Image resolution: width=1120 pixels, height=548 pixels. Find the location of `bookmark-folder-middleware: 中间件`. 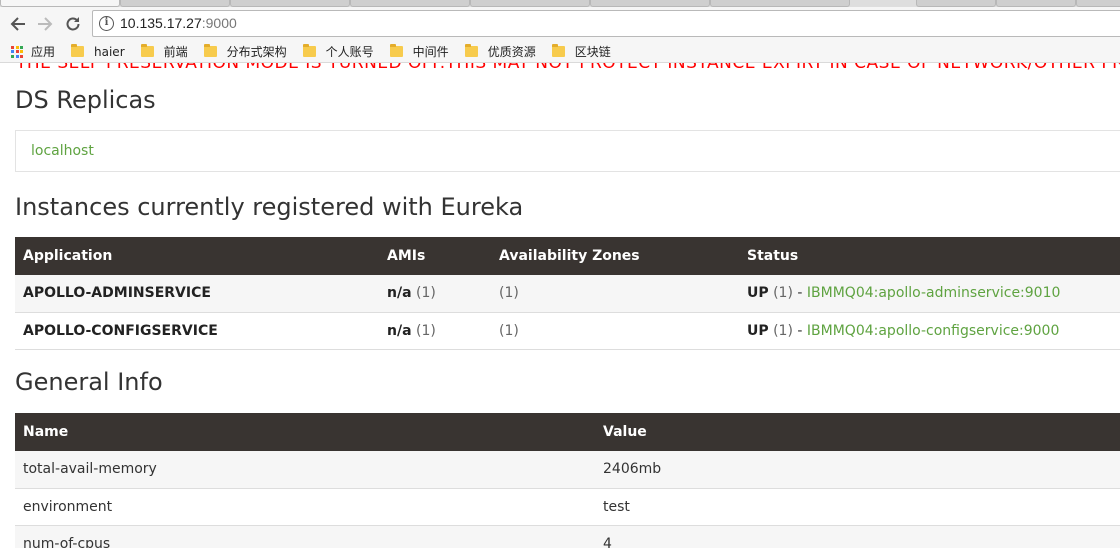

bookmark-folder-middleware: 中间件 is located at coordinates (419, 51).